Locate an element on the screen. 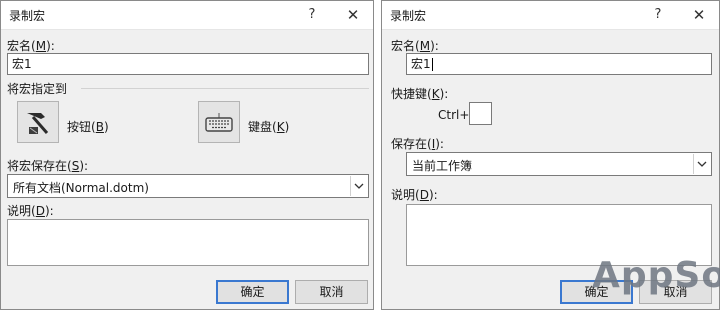 The height and width of the screenshot is (312, 720). ctrl-prefix: Ctrl+ is located at coordinates (454, 115).